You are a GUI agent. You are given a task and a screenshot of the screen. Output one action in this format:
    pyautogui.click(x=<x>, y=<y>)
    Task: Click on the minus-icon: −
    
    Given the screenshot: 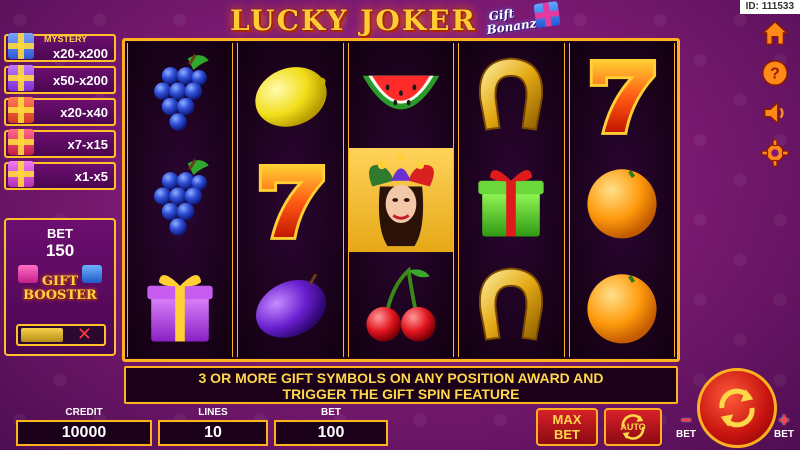 What is the action you would take?
    pyautogui.click(x=686, y=420)
    